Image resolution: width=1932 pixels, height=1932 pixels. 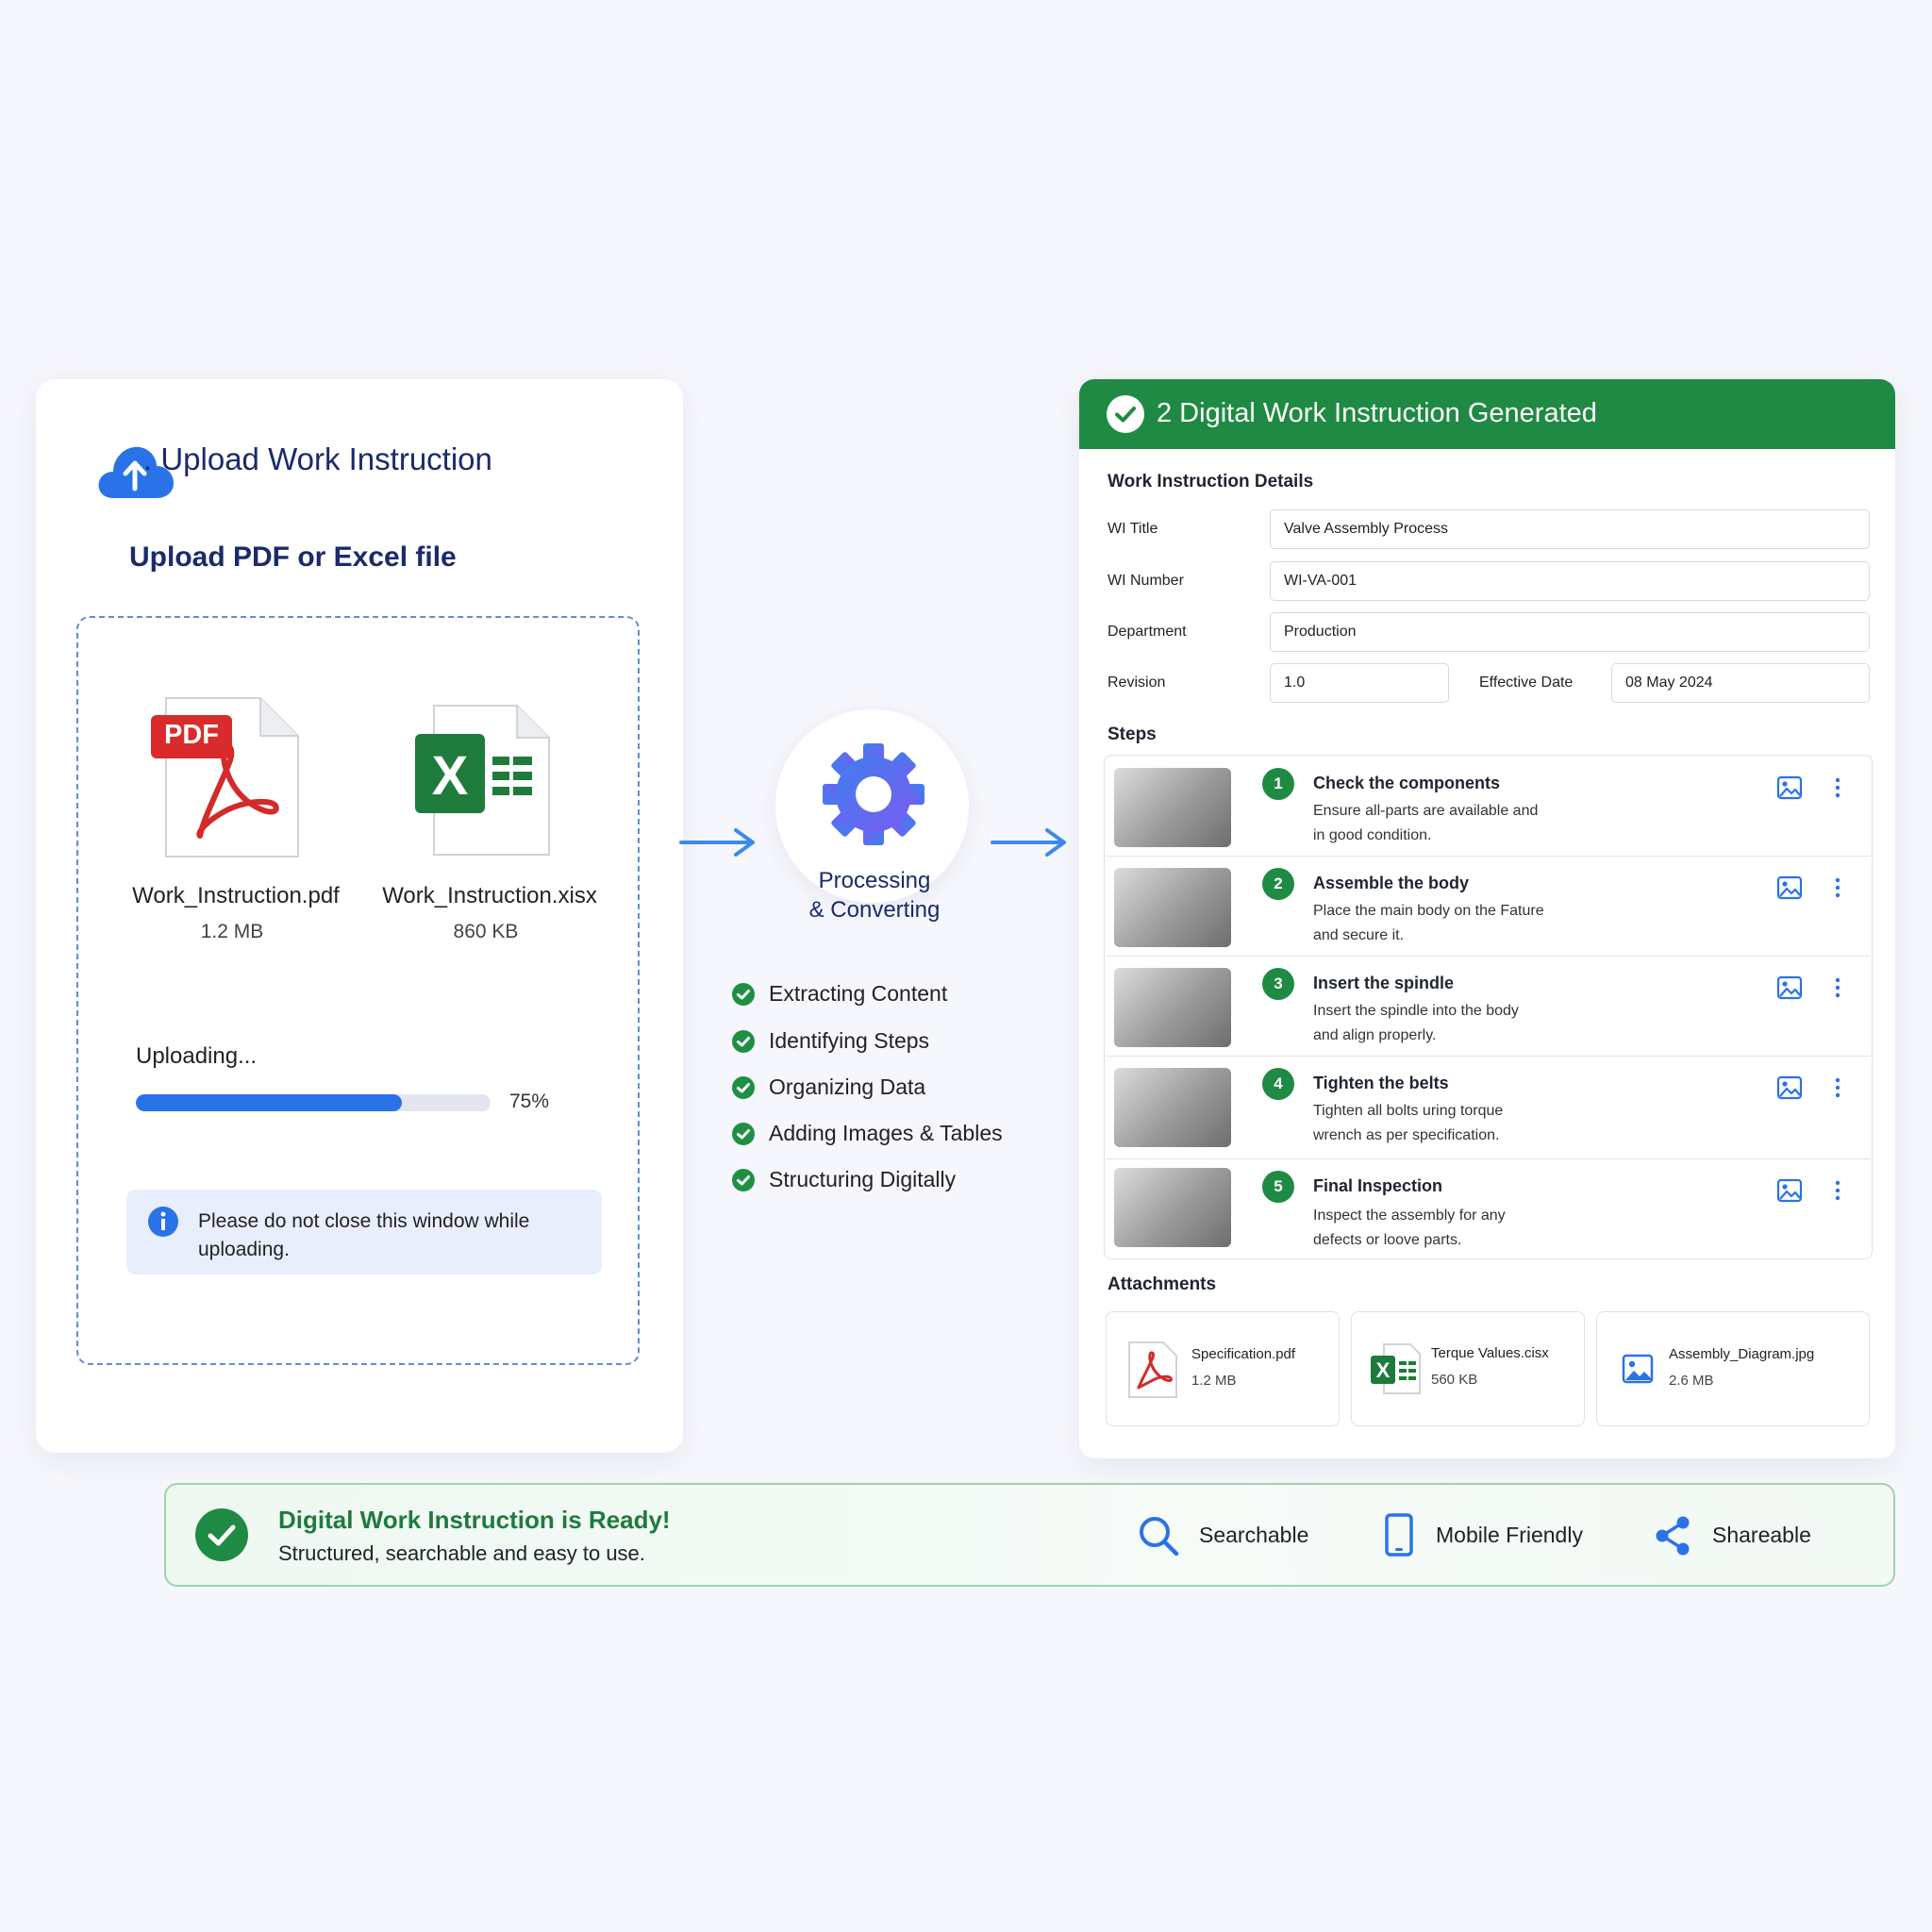 I want to click on step-description-line: defects or loove parts., so click(x=1388, y=1240).